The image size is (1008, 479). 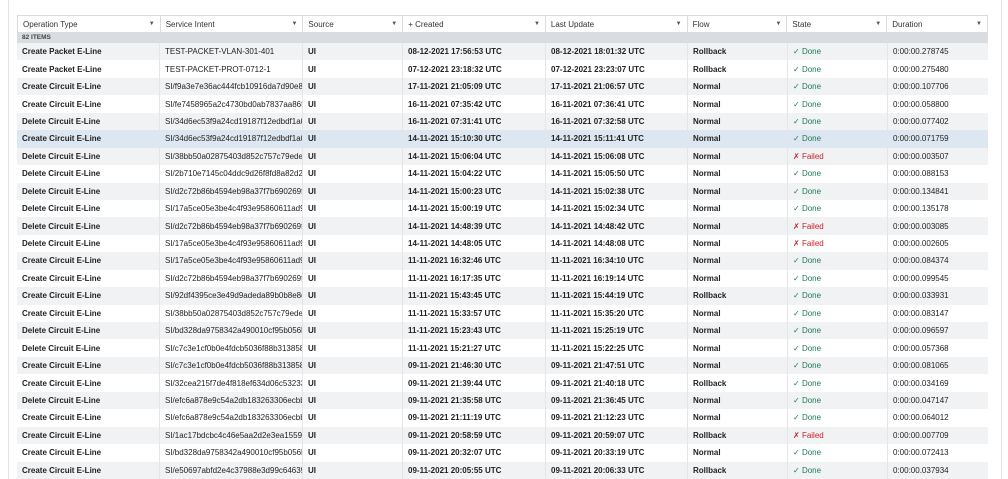 I want to click on cell-last-update: 11-11-2021 15:25:19 UTC, so click(x=617, y=331).